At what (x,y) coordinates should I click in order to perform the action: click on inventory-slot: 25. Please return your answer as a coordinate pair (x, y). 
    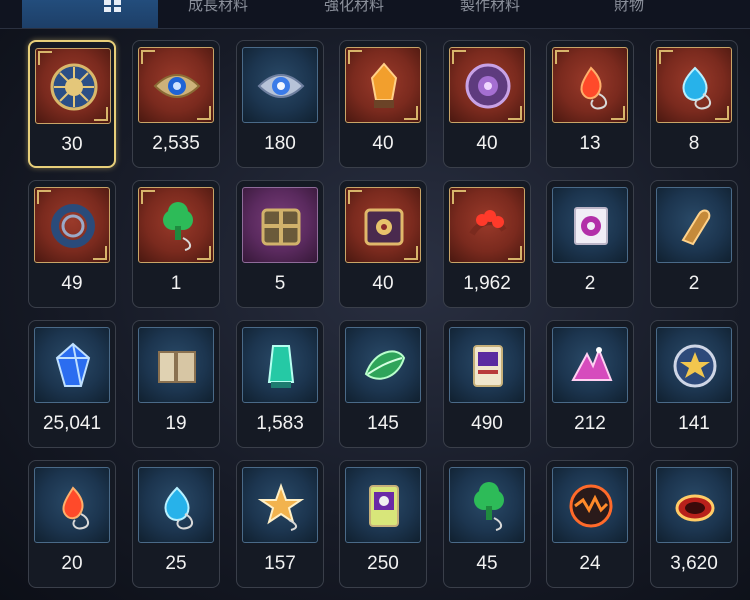
    Looking at the image, I should click on (176, 524).